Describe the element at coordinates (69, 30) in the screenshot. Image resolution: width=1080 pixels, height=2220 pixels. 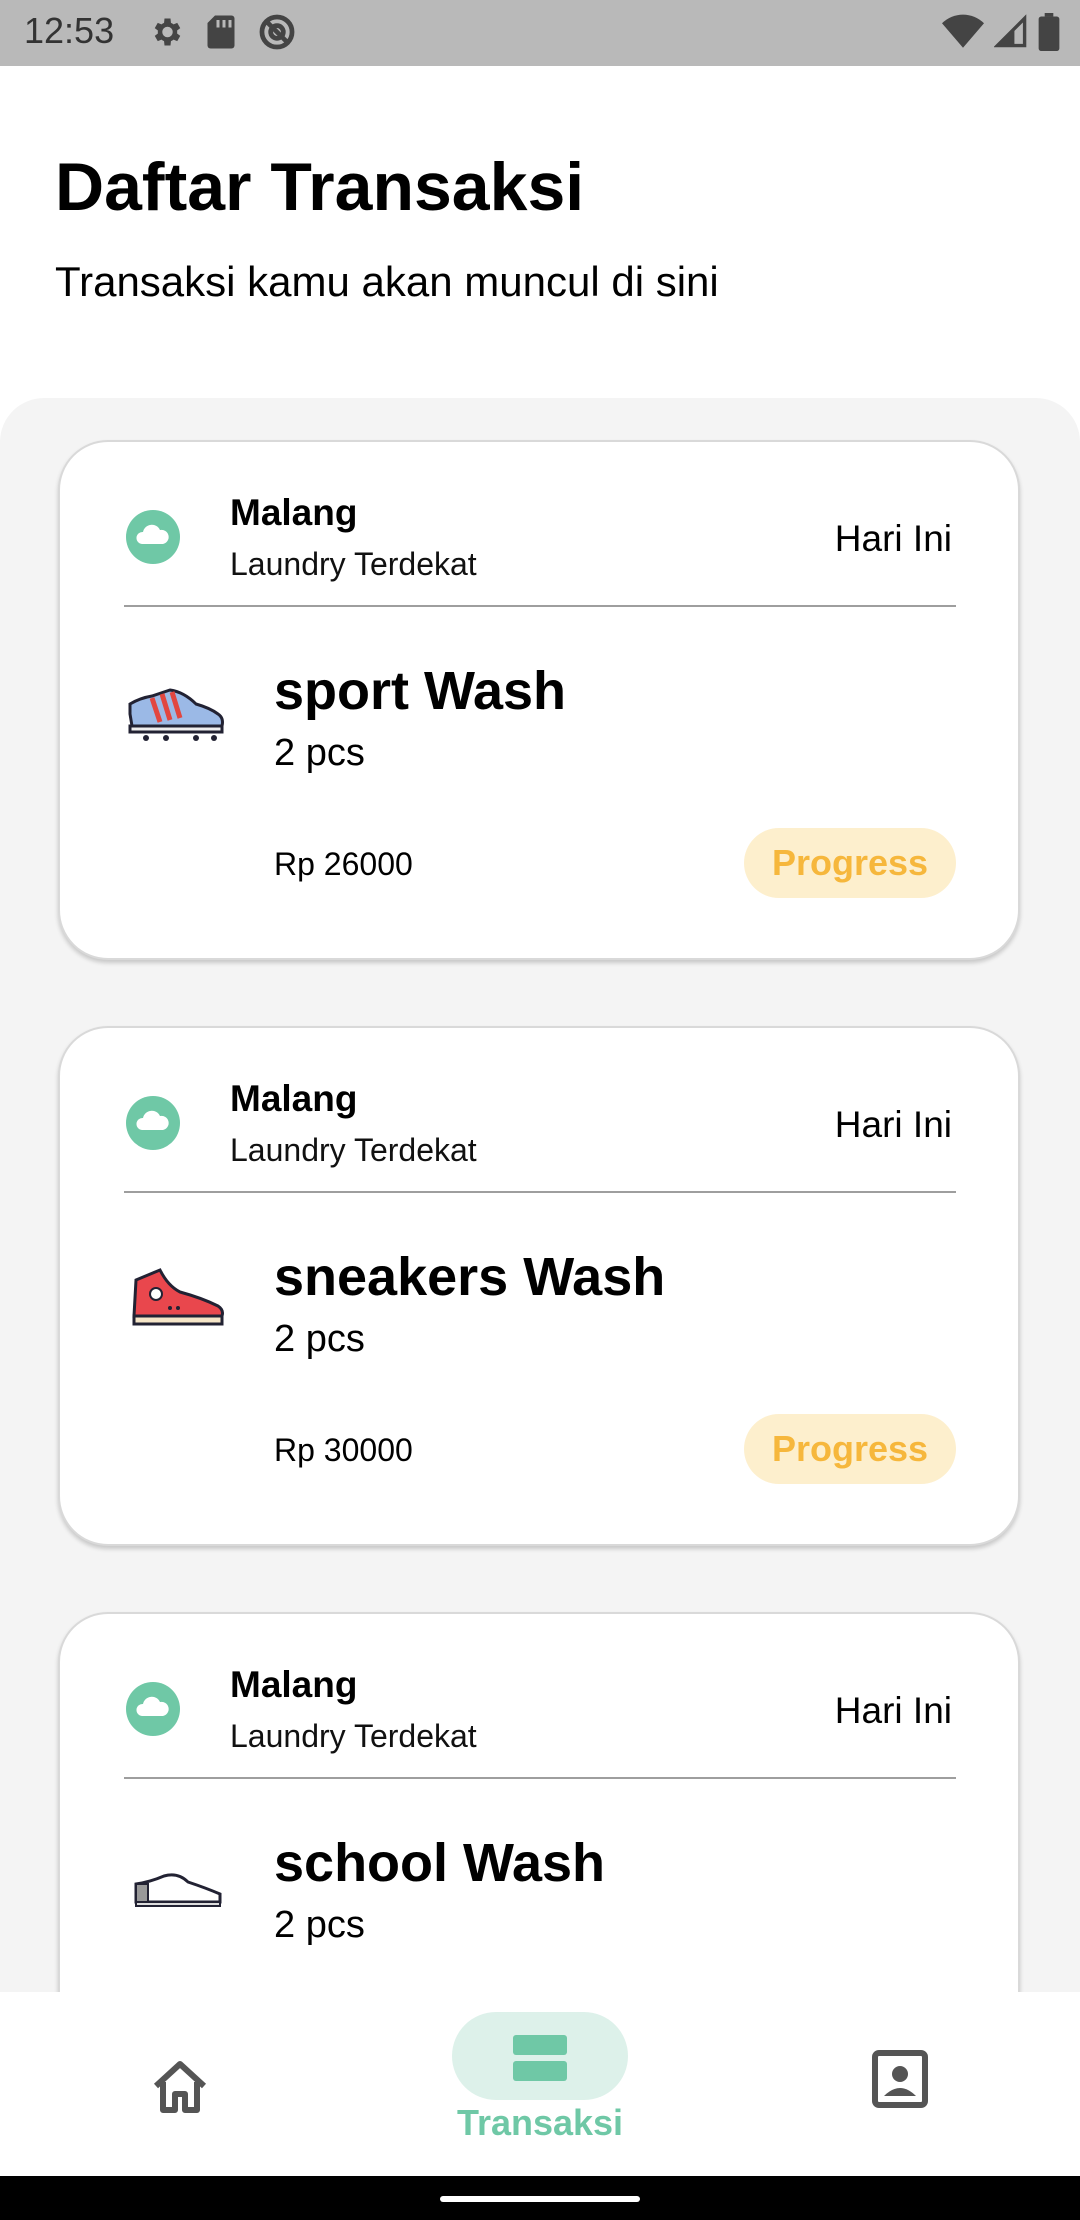
I see `status-time: 12:53` at that location.